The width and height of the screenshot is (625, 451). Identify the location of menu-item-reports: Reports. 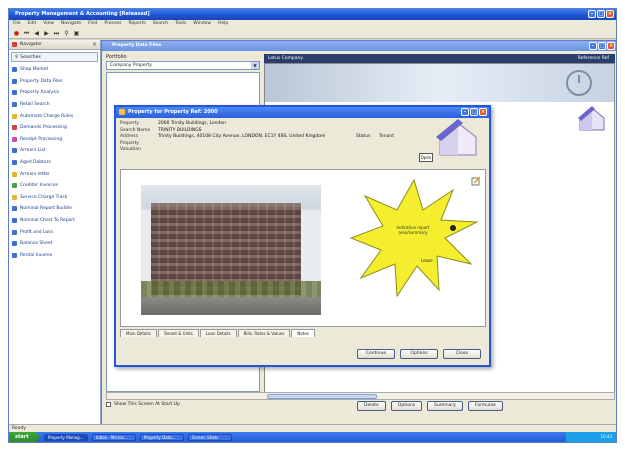
(136, 24).